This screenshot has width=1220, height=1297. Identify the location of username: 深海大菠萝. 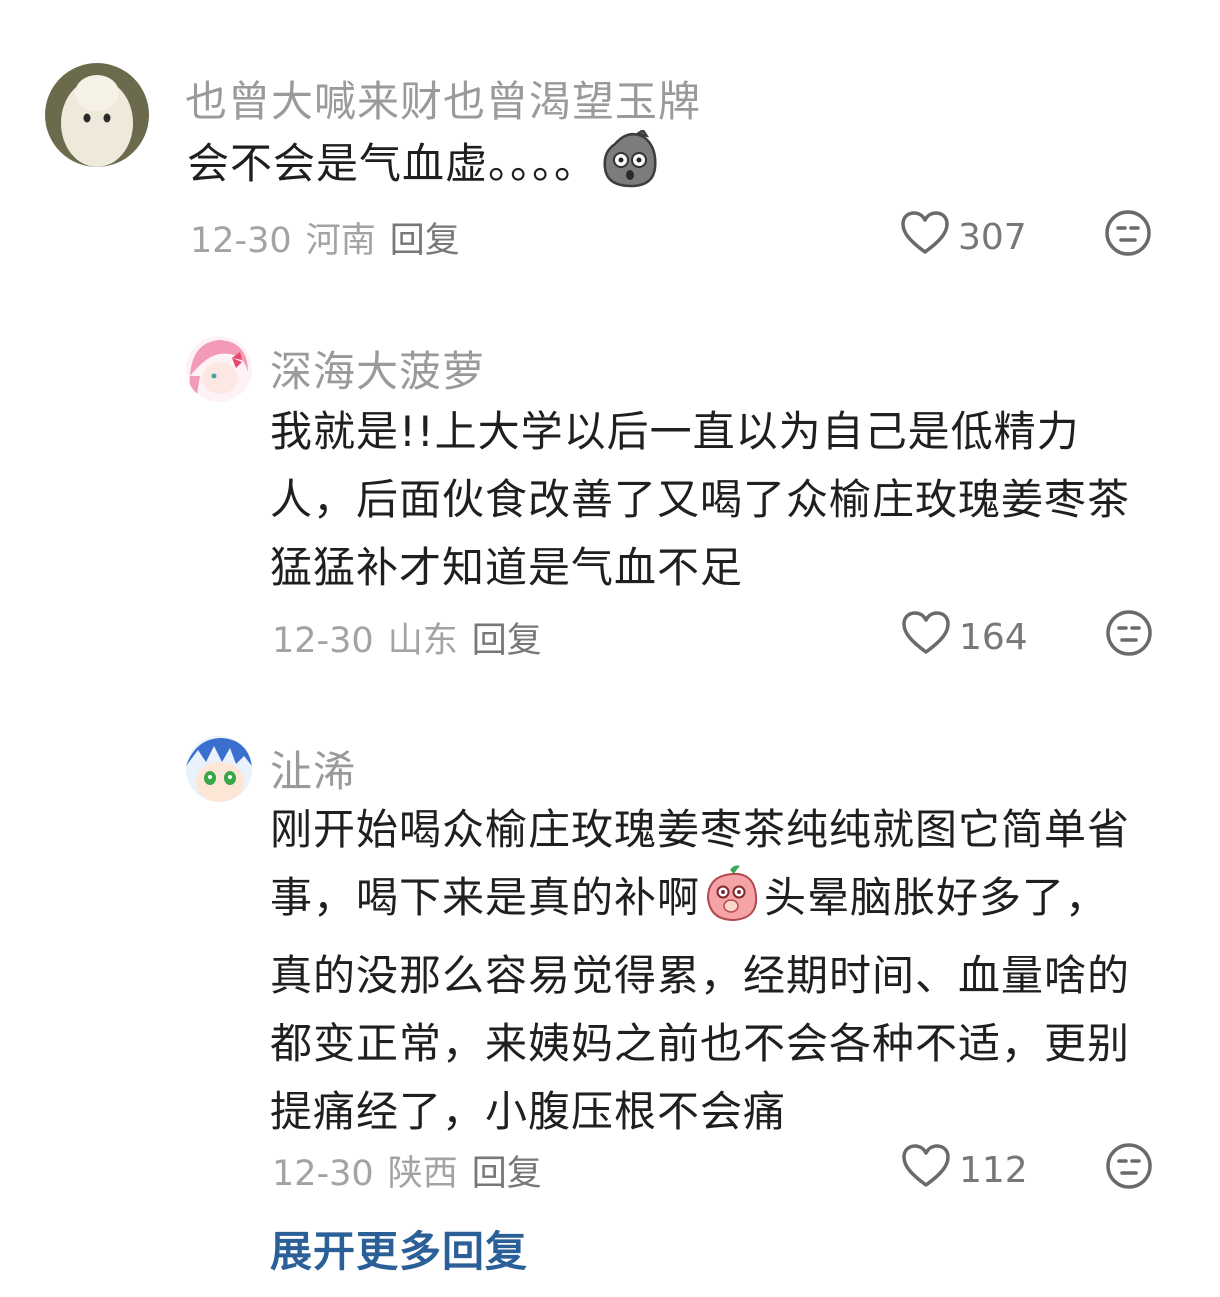
(377, 368).